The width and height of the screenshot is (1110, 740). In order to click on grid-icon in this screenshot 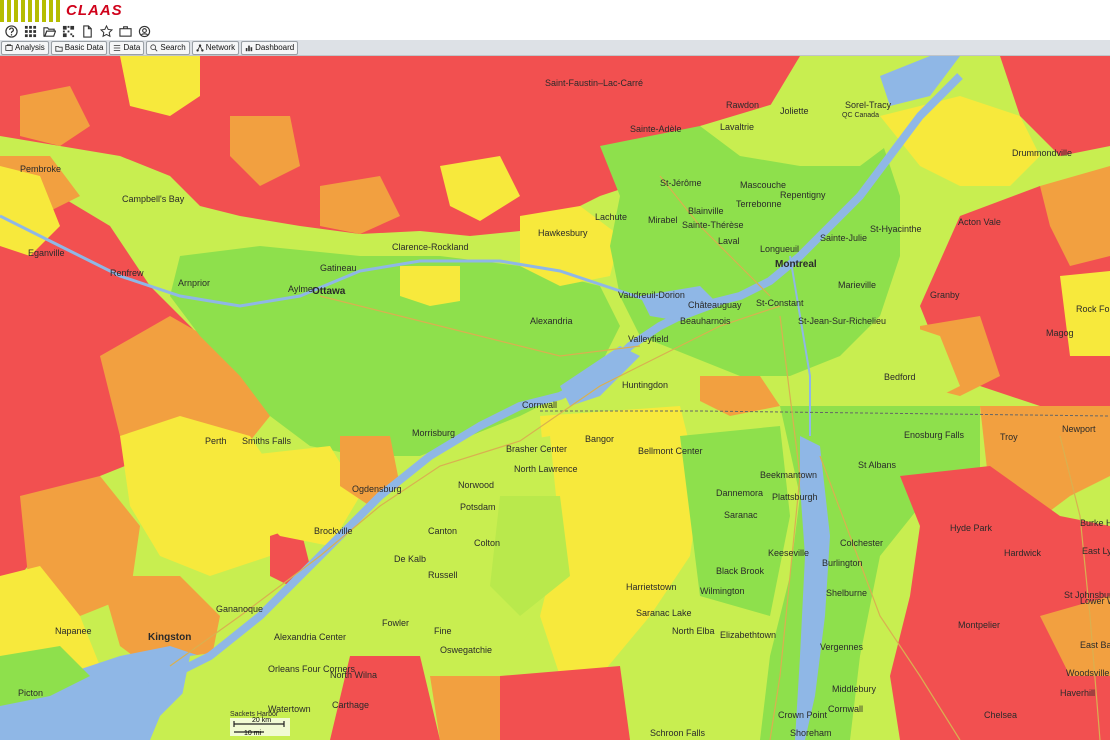, I will do `click(30, 31)`.